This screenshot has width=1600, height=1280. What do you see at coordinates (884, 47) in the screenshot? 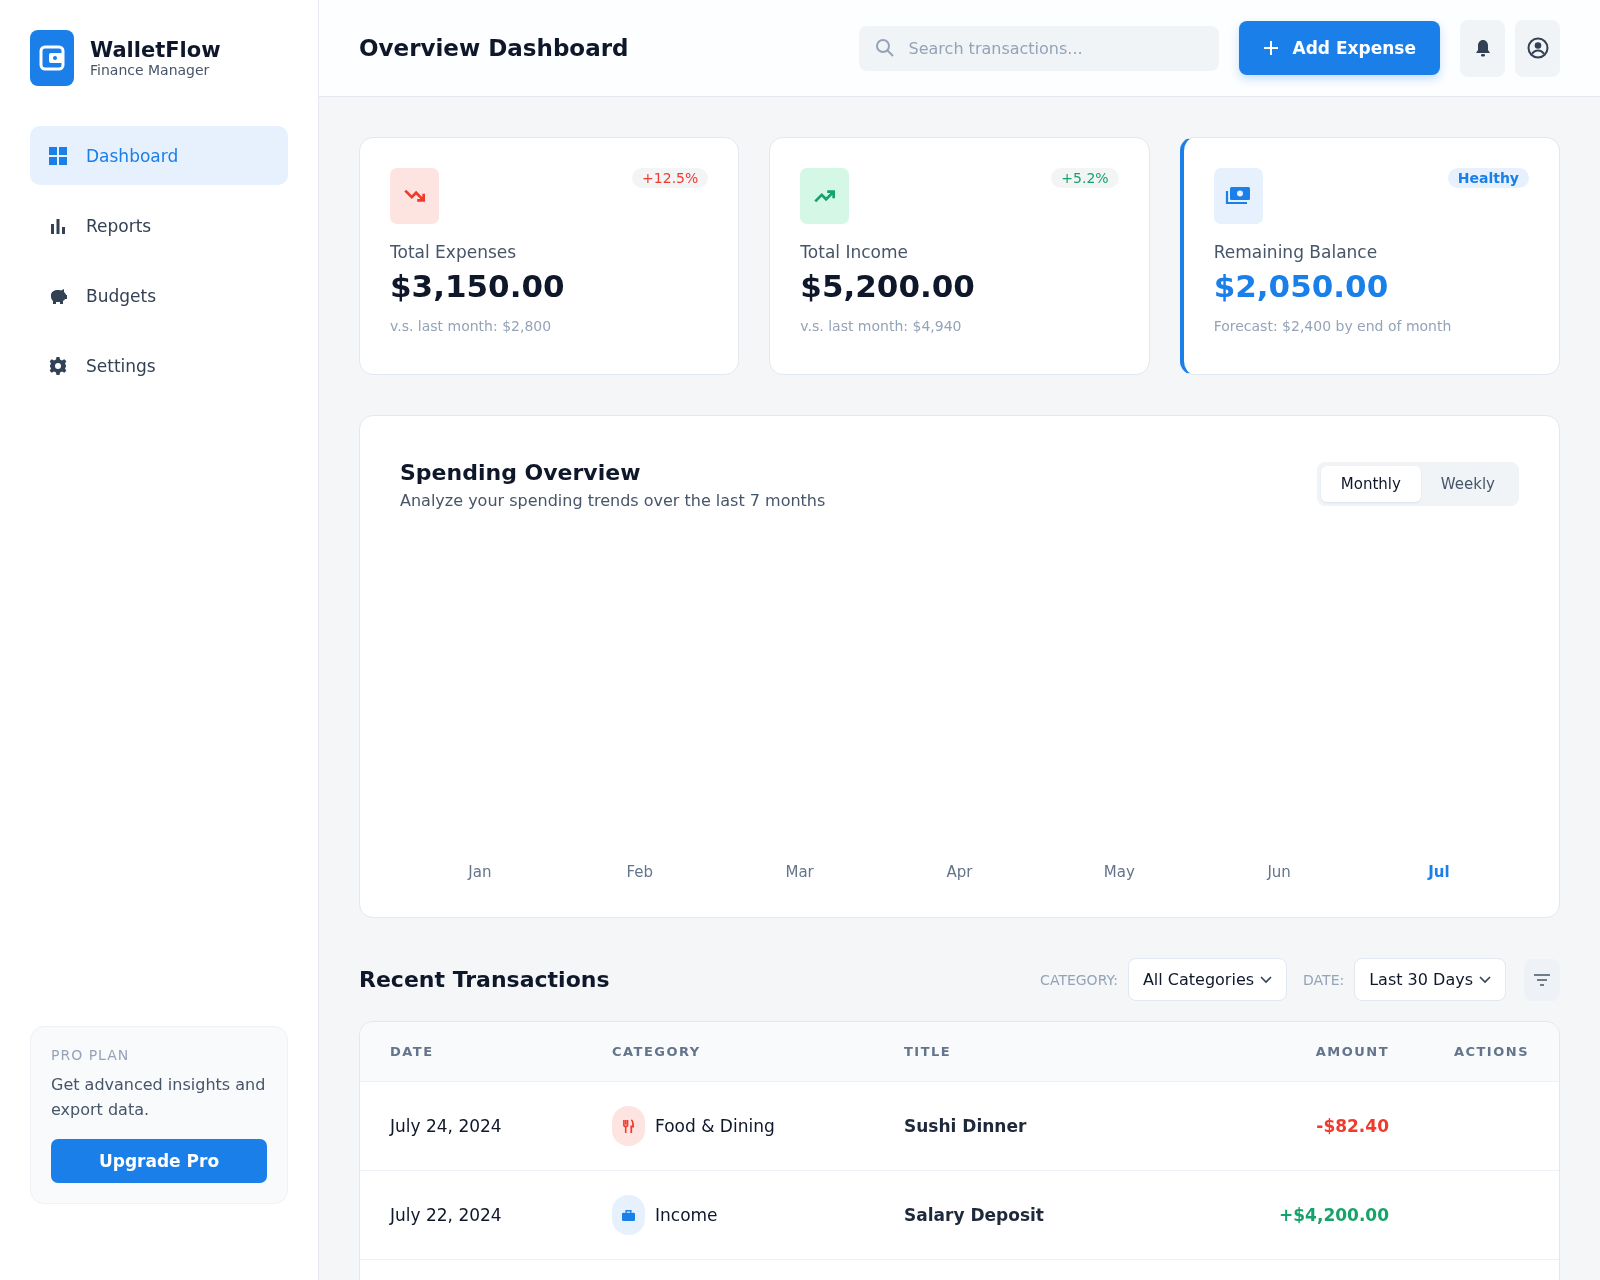
I see `search-icon` at bounding box center [884, 47].